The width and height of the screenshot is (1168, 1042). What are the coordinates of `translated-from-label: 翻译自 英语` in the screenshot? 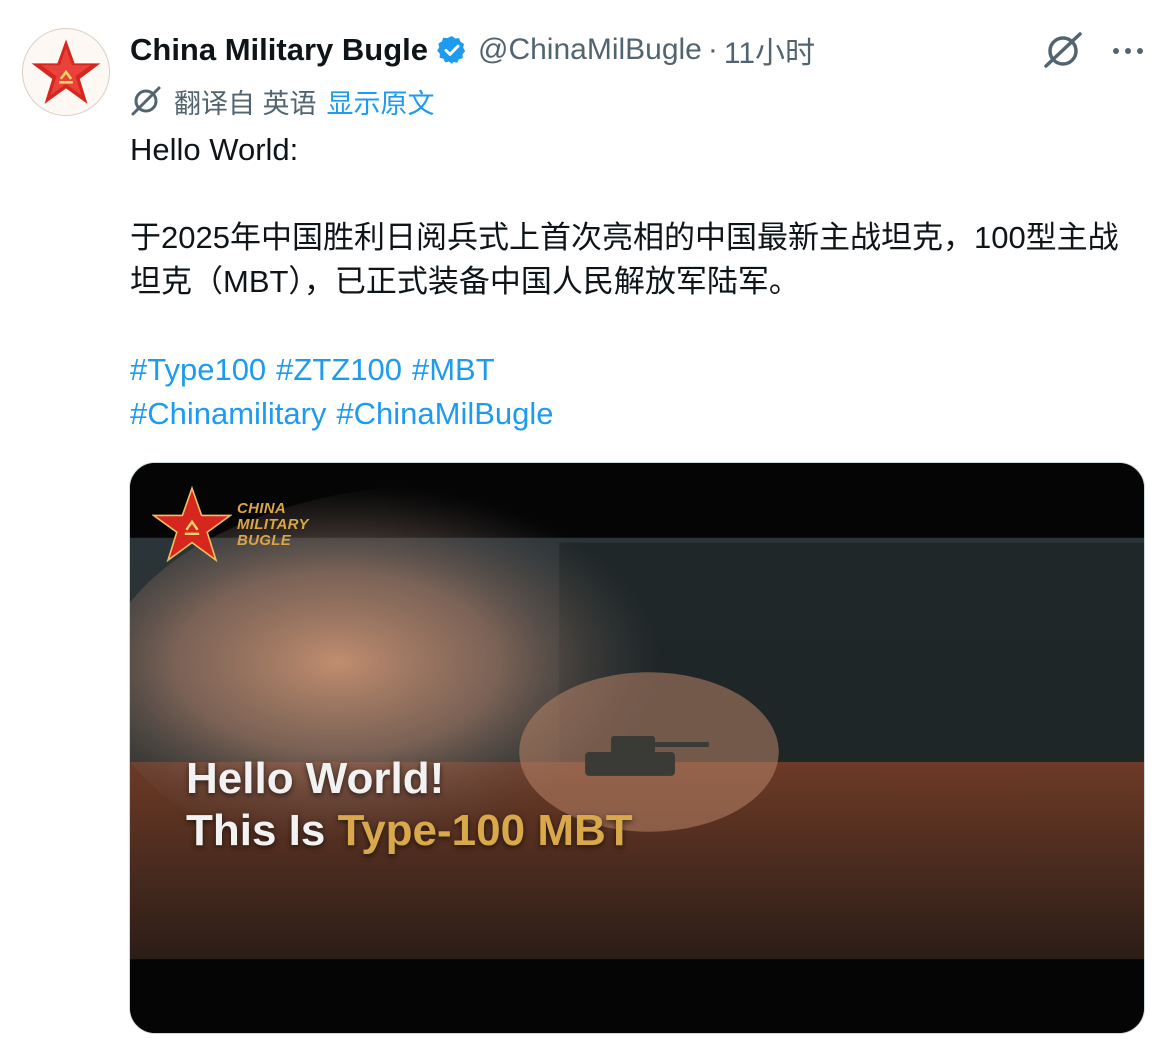 It's located at (245, 103).